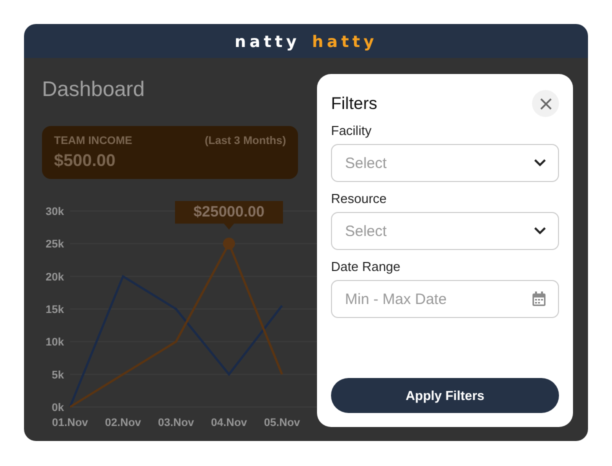  Describe the element at coordinates (55, 277) in the screenshot. I see `y-axis-label: 20k` at that location.